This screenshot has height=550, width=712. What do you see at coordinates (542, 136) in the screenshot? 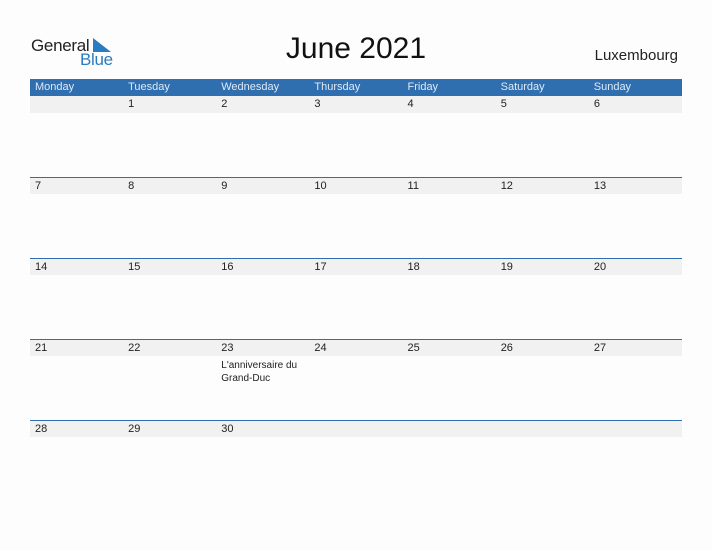
I see `day-cell: 5` at bounding box center [542, 136].